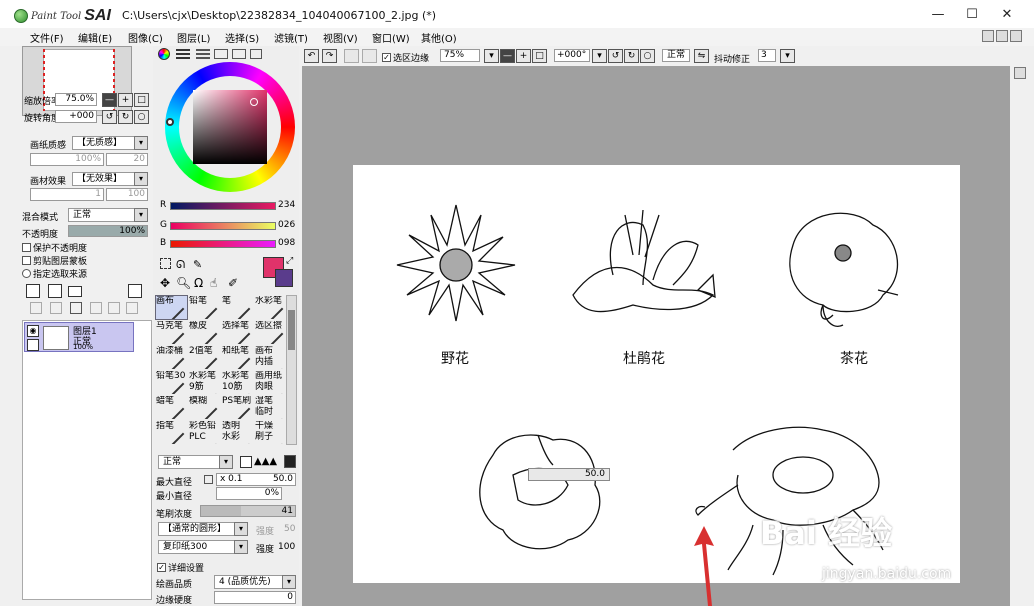 This screenshot has width=1034, height=606. Describe the element at coordinates (288, 225) in the screenshot. I see `green-value: 026` at that location.